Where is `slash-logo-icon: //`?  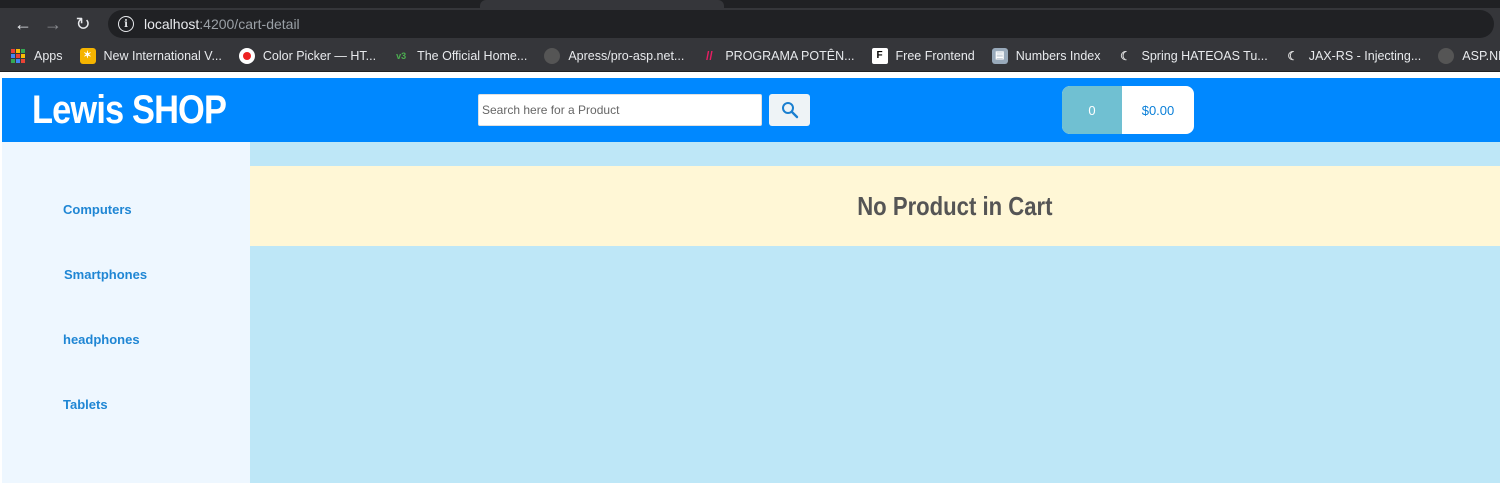 slash-logo-icon: // is located at coordinates (709, 55).